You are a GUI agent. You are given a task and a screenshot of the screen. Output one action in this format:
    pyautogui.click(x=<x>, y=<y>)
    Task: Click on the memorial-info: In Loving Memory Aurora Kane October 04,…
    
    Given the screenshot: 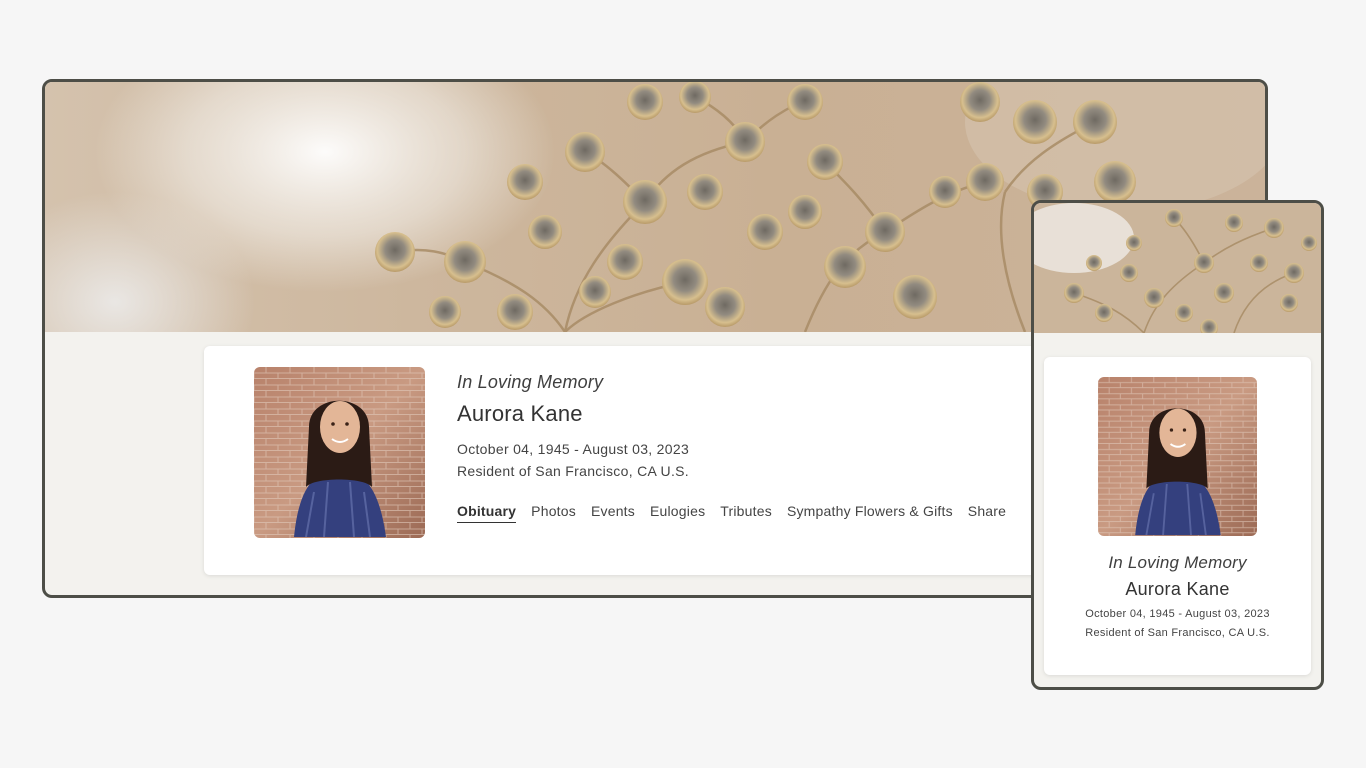 What is the action you would take?
    pyautogui.click(x=573, y=425)
    